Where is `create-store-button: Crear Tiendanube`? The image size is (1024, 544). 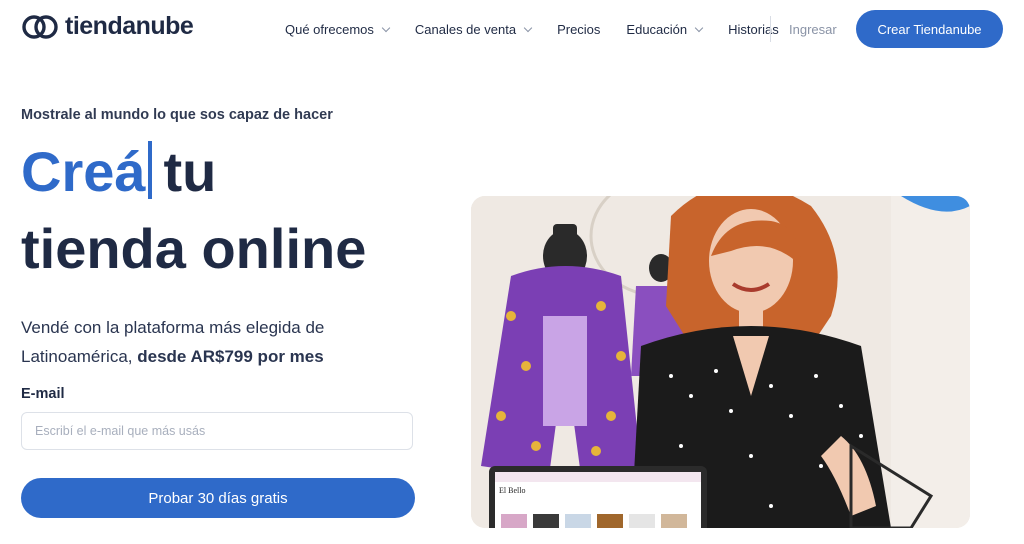 create-store-button: Crear Tiendanube is located at coordinates (929, 29).